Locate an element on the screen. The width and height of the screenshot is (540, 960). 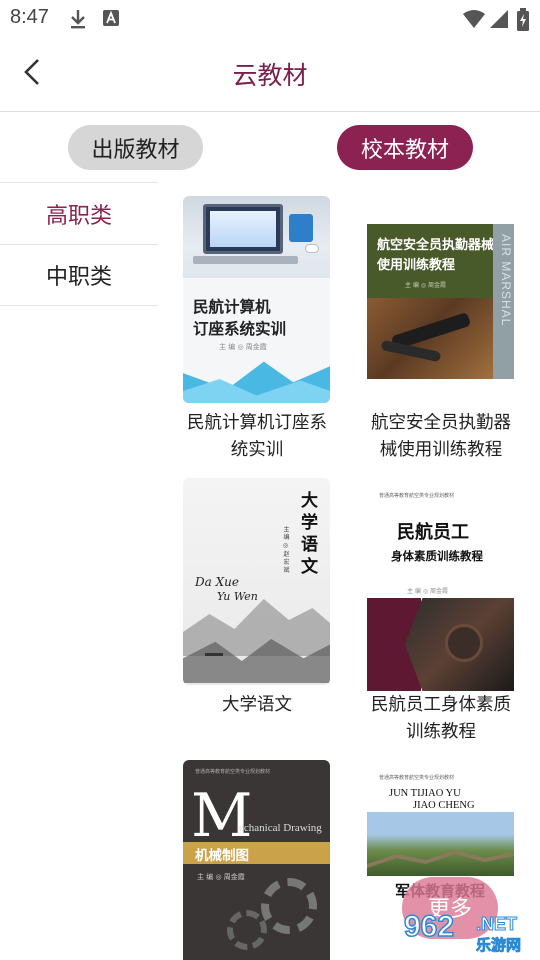
book-title-line: 航空安全员执勤器 is located at coordinates (441, 423).